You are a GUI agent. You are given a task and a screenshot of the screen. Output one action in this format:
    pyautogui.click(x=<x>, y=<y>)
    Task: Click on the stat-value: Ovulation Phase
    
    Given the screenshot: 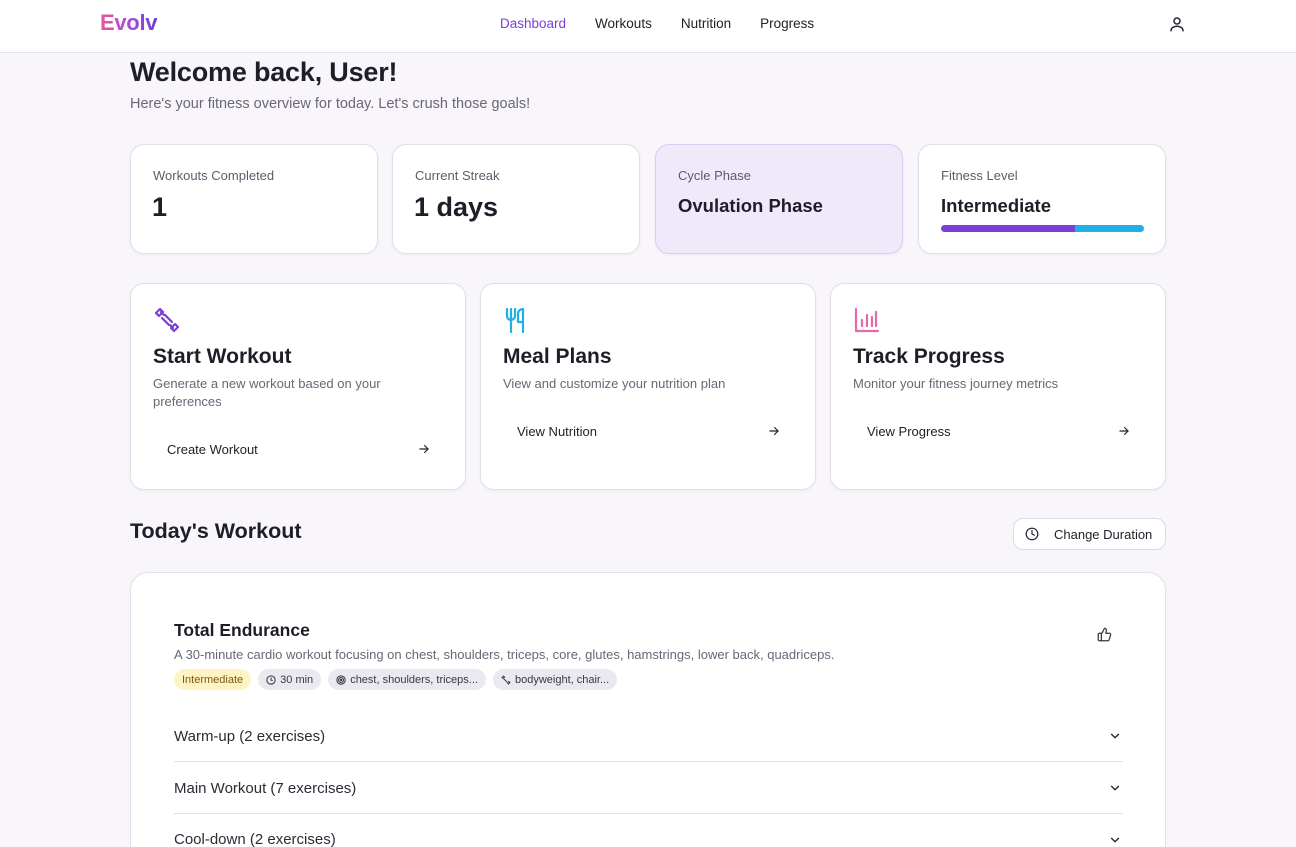 What is the action you would take?
    pyautogui.click(x=750, y=205)
    